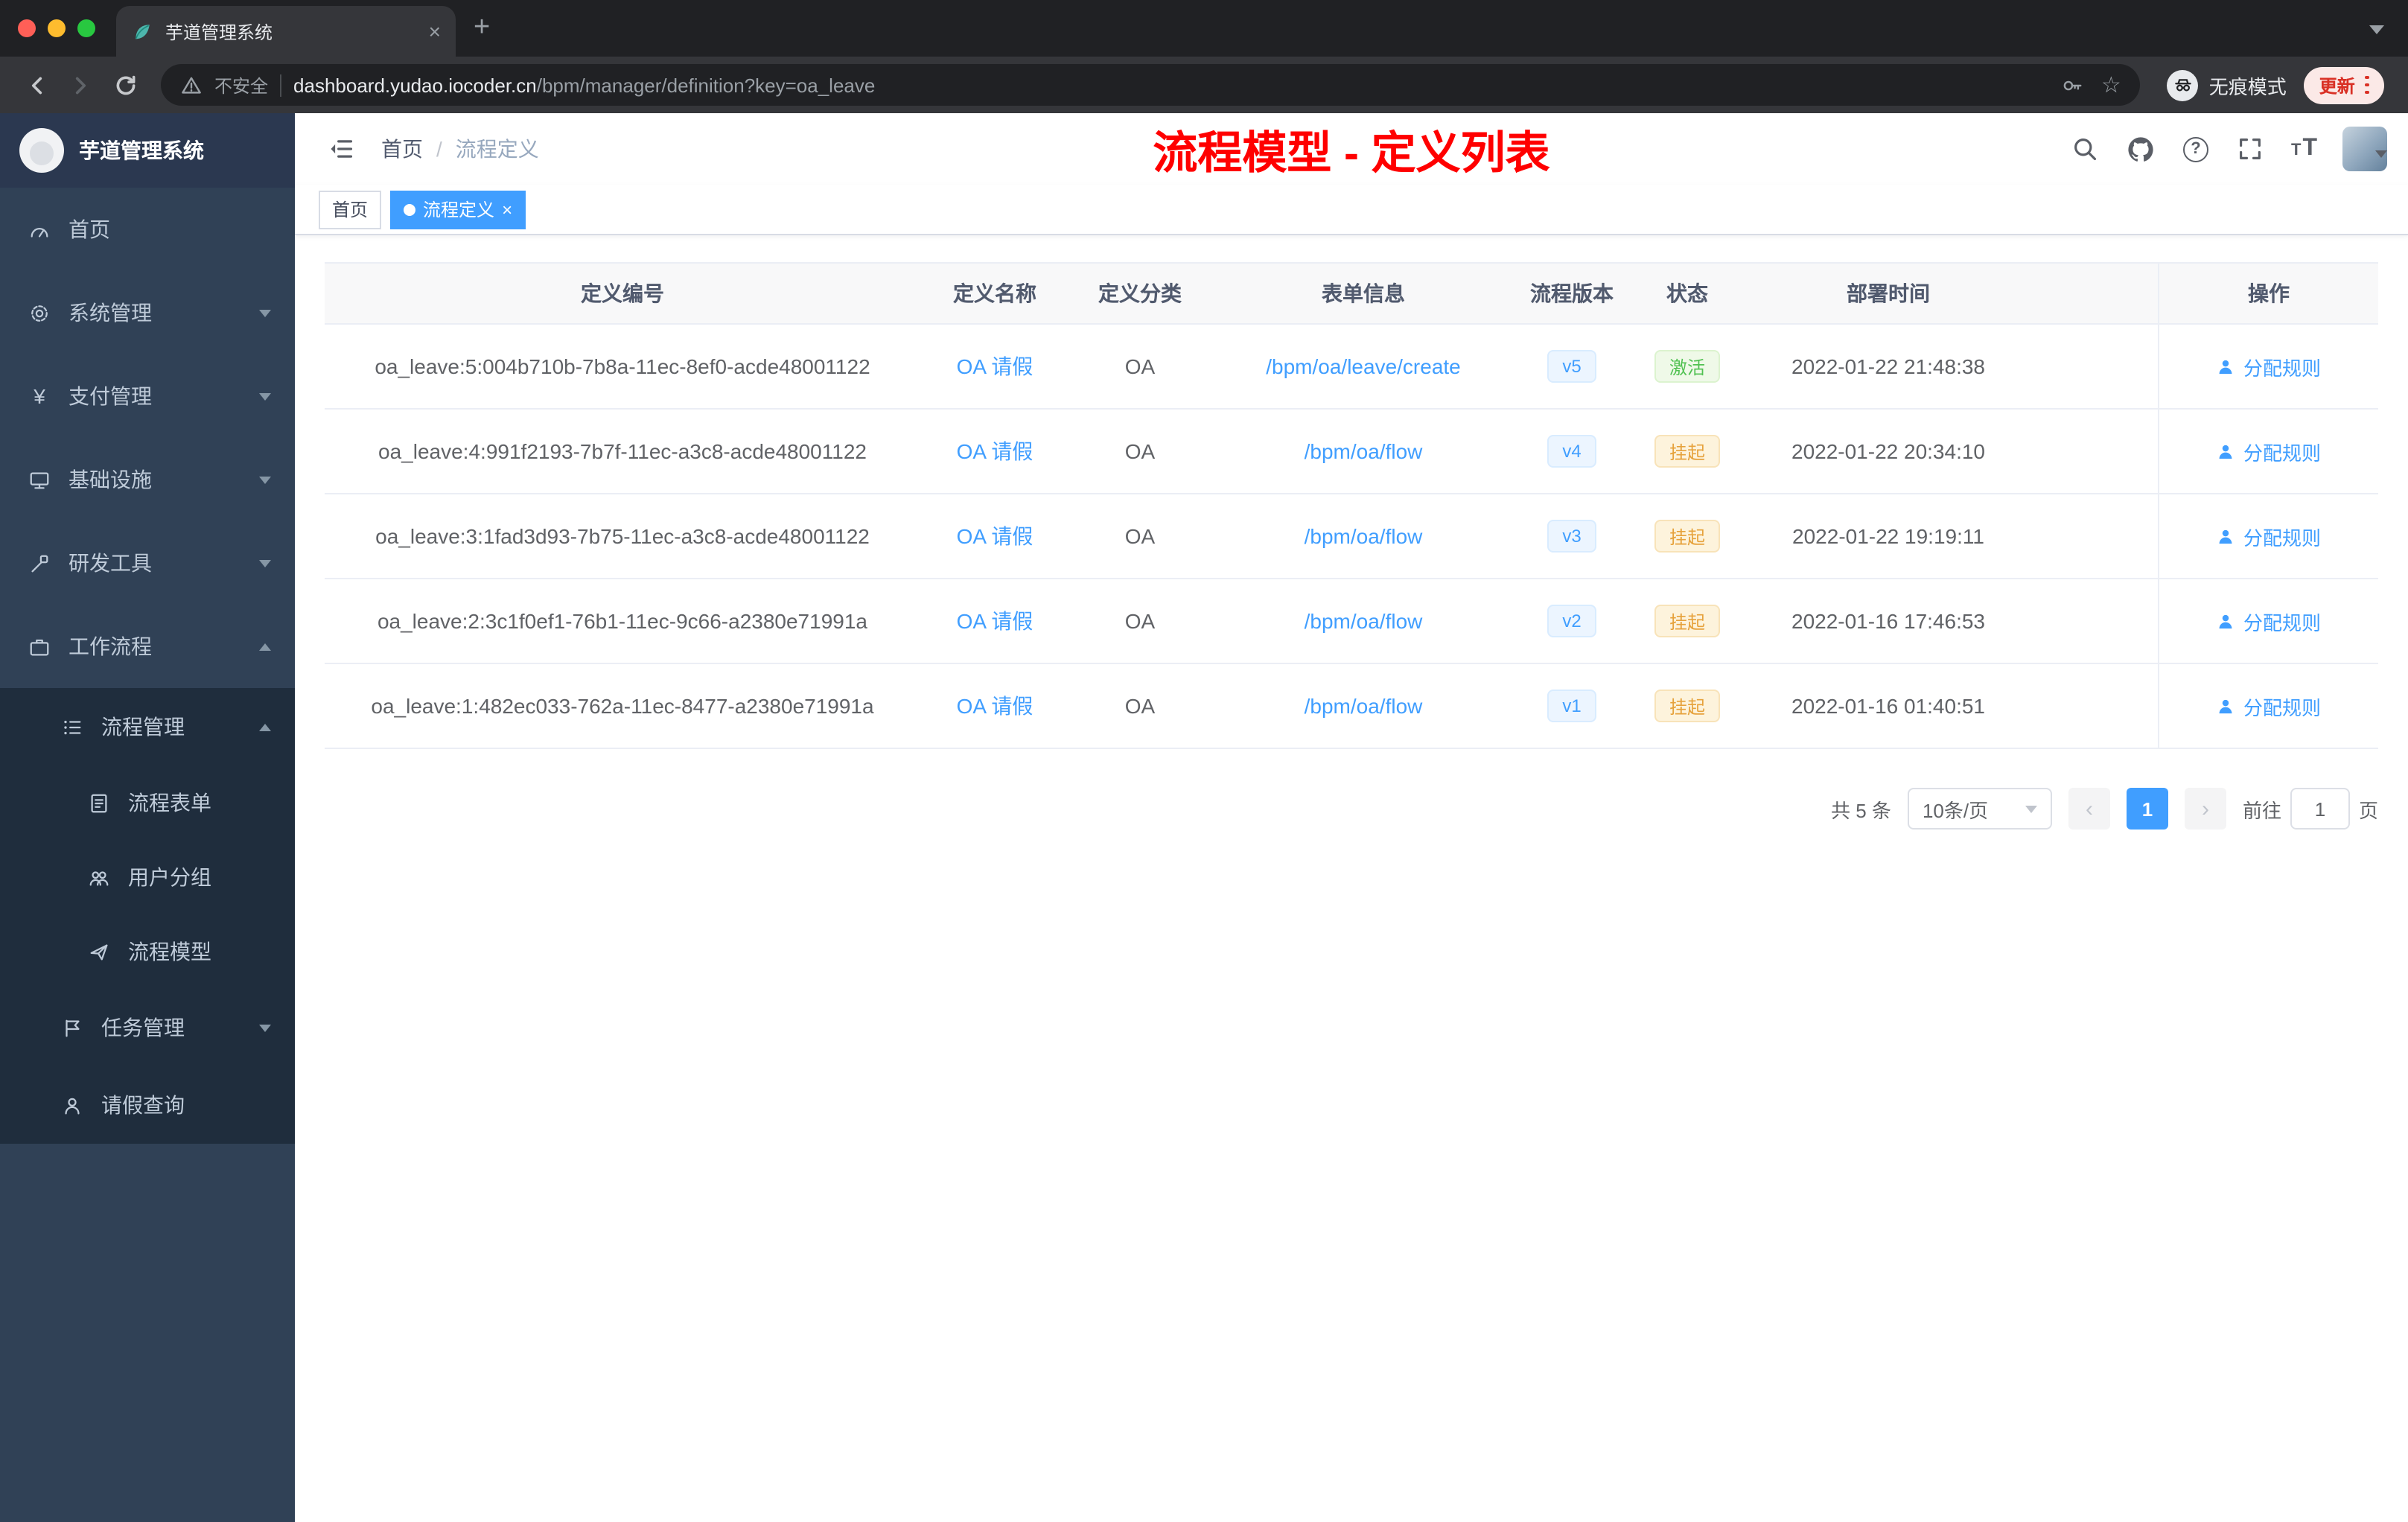 The width and height of the screenshot is (2408, 1522). Describe the element at coordinates (27, 28) in the screenshot. I see `window-close-button` at that location.